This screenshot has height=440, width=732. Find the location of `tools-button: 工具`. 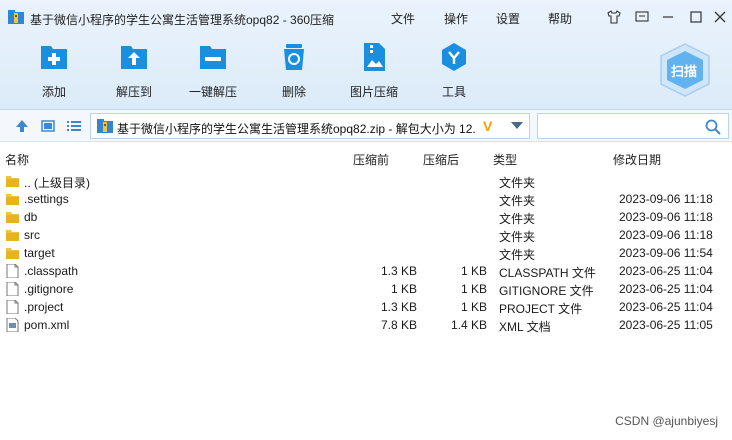

tools-button: 工具 is located at coordinates (454, 71).